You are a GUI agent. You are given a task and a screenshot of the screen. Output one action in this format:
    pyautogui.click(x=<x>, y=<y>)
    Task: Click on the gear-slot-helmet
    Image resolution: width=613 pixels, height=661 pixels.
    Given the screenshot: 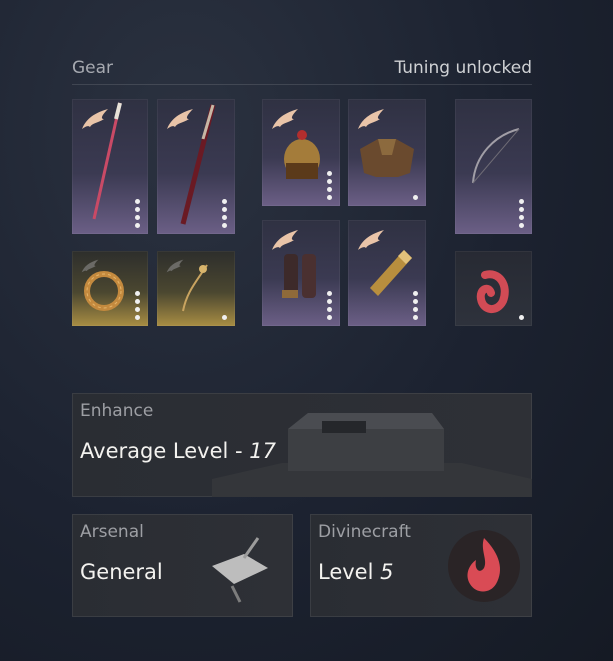 What is the action you would take?
    pyautogui.click(x=301, y=152)
    